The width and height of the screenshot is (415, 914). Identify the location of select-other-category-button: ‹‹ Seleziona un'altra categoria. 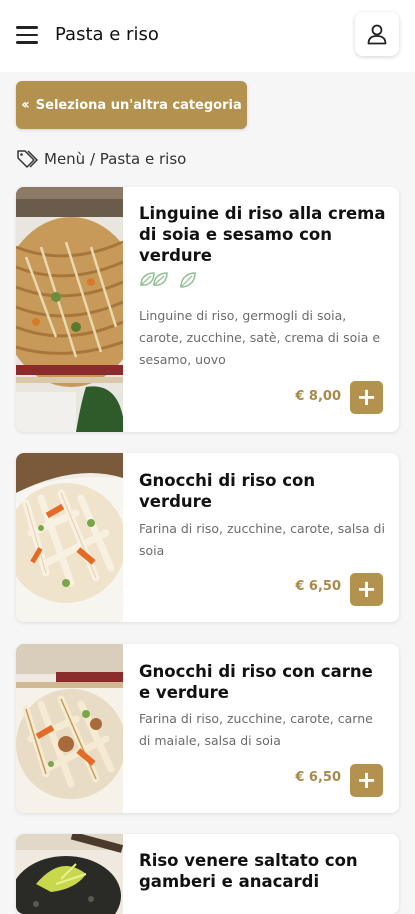
(131, 105).